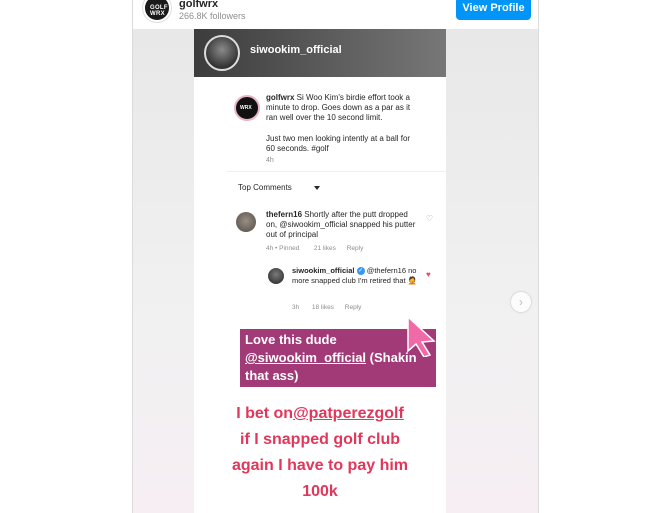 The height and width of the screenshot is (513, 669). I want to click on reply-mention: @thefern16, so click(385, 270).